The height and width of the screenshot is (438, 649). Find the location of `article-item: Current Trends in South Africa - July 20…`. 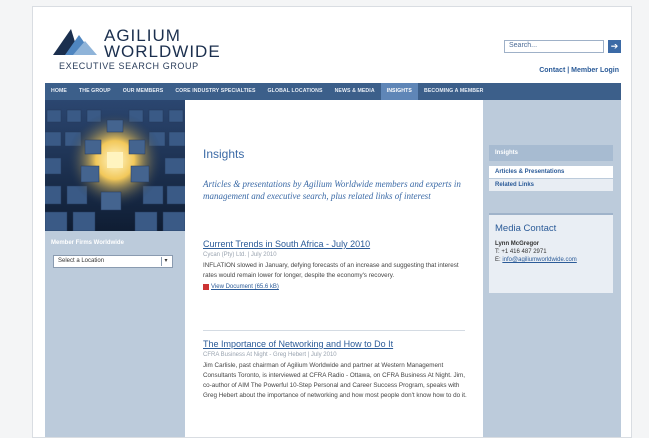

article-item: Current Trends in South Africa - July 20… is located at coordinates (335, 264).